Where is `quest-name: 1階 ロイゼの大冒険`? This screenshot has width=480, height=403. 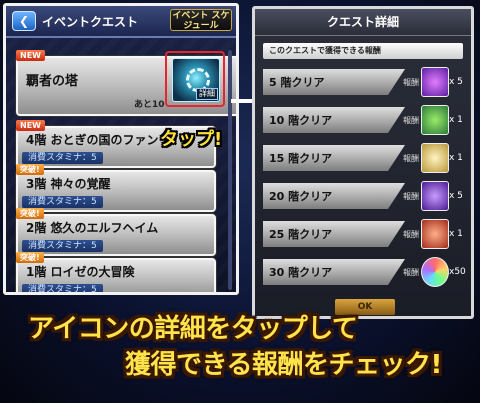 quest-name: 1階 ロイゼの大冒険 is located at coordinates (80, 272).